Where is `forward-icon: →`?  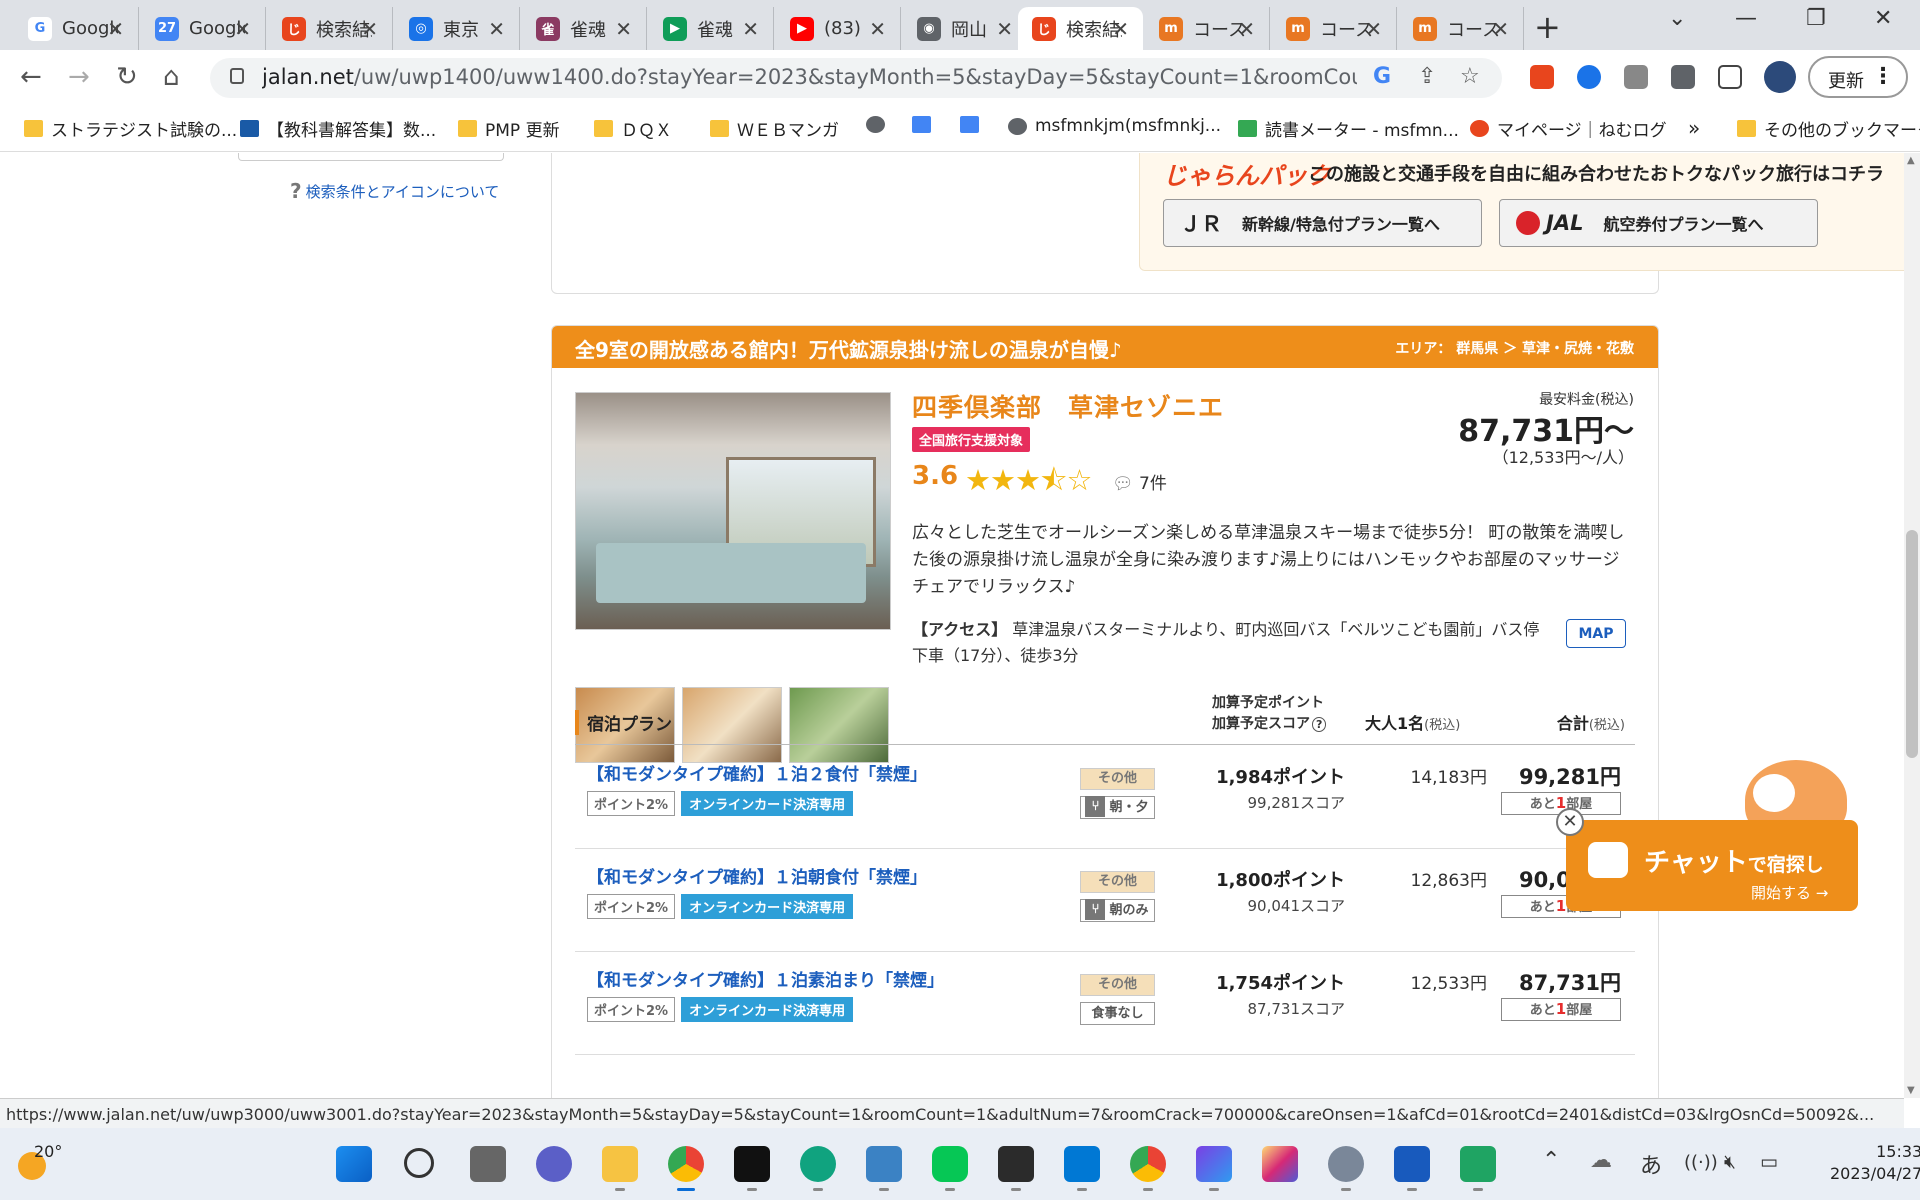 forward-icon: → is located at coordinates (79, 77).